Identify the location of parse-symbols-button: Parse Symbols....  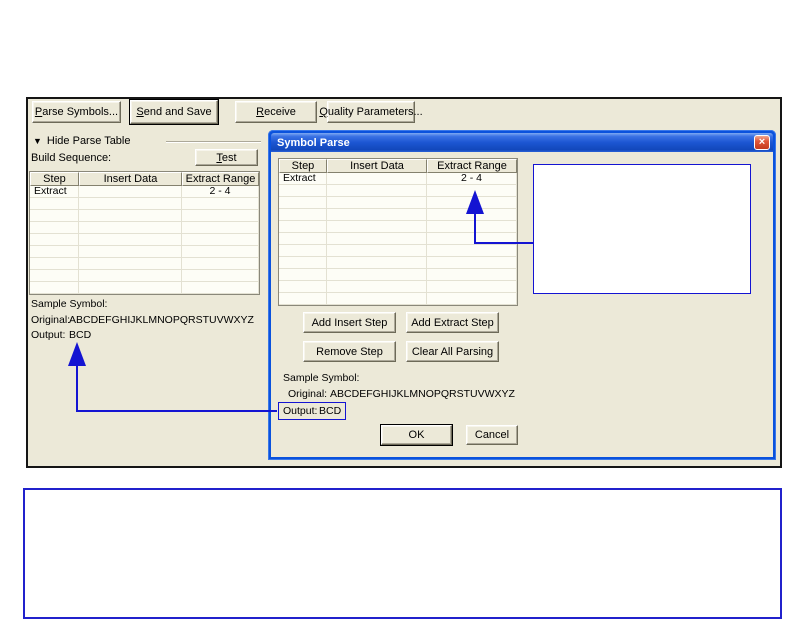
(76, 112).